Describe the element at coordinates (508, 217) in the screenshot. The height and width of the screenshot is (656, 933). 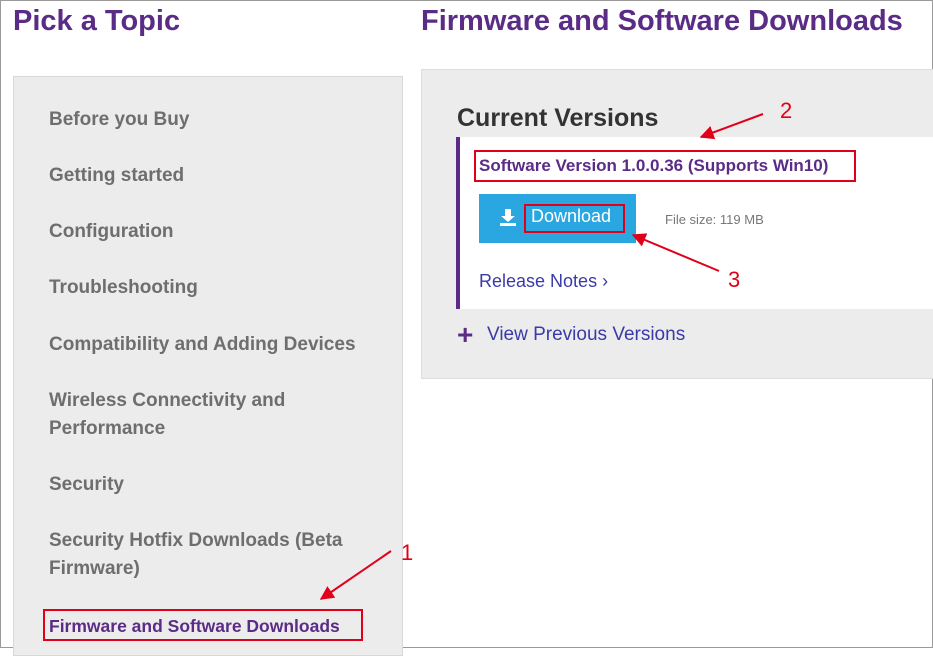
I see `download-icon` at that location.